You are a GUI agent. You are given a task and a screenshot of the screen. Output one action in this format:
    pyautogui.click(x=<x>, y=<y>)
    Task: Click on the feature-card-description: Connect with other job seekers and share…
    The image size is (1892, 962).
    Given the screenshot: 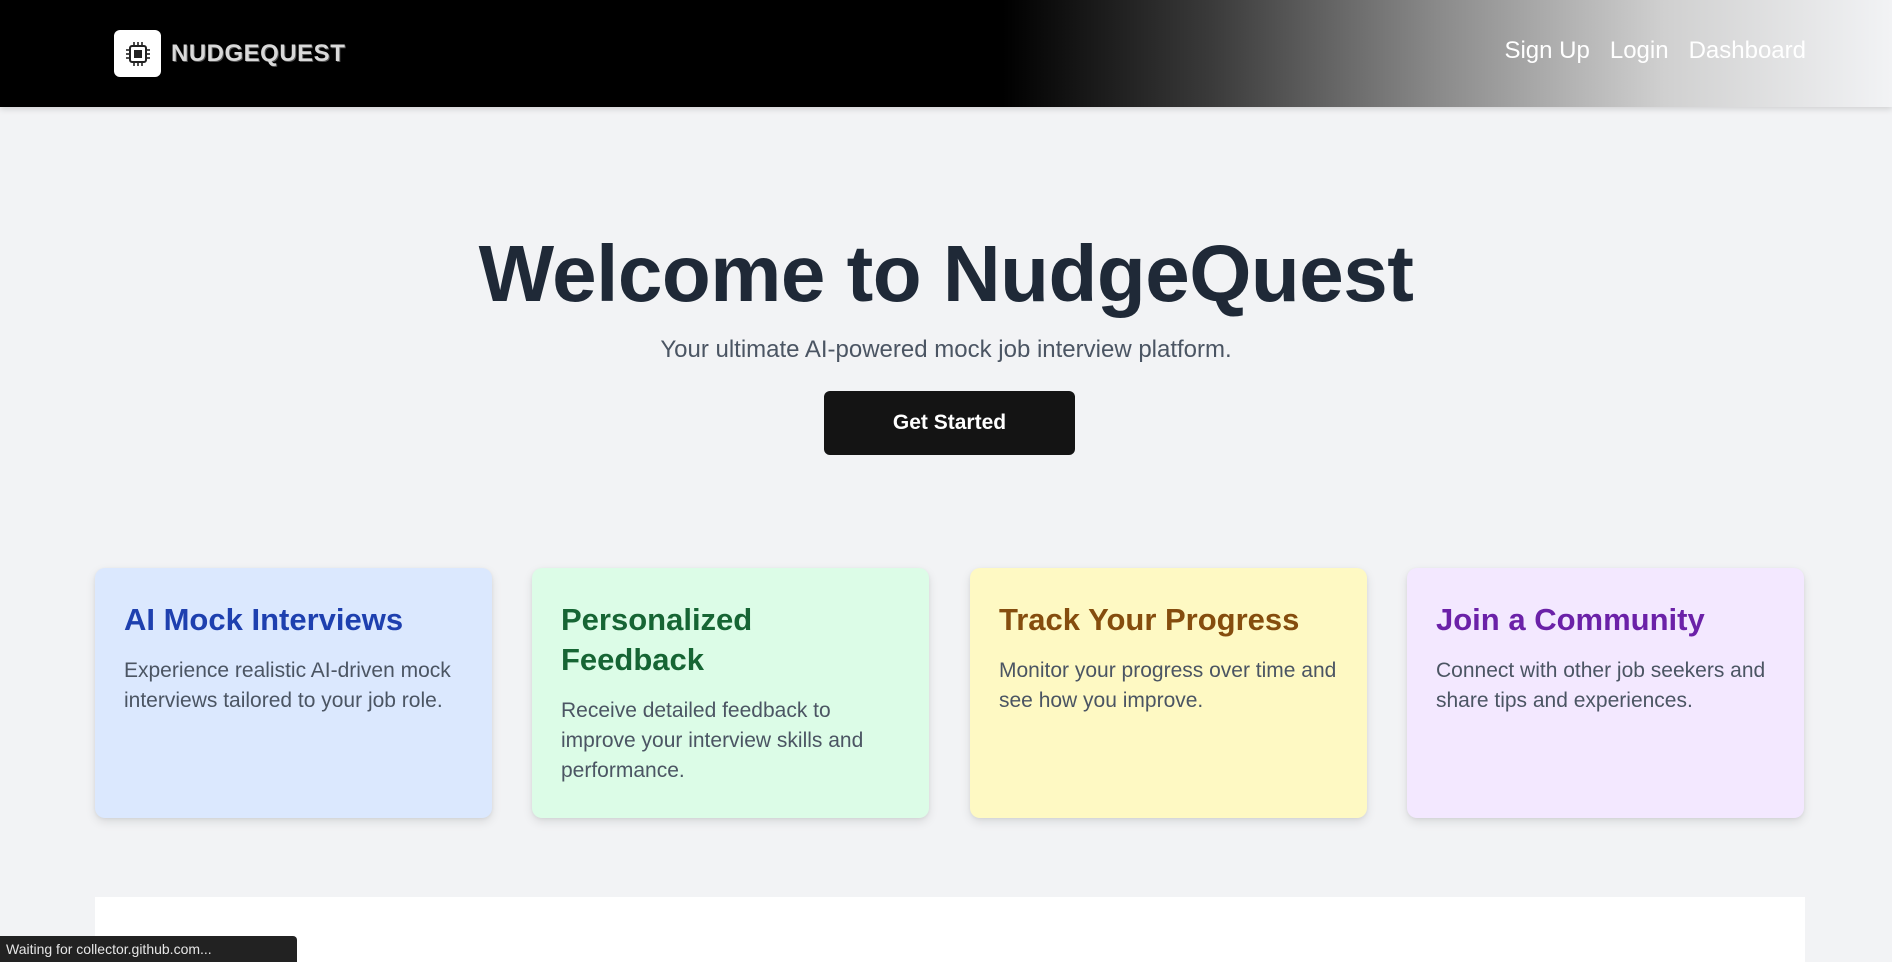 What is the action you would take?
    pyautogui.click(x=1601, y=685)
    